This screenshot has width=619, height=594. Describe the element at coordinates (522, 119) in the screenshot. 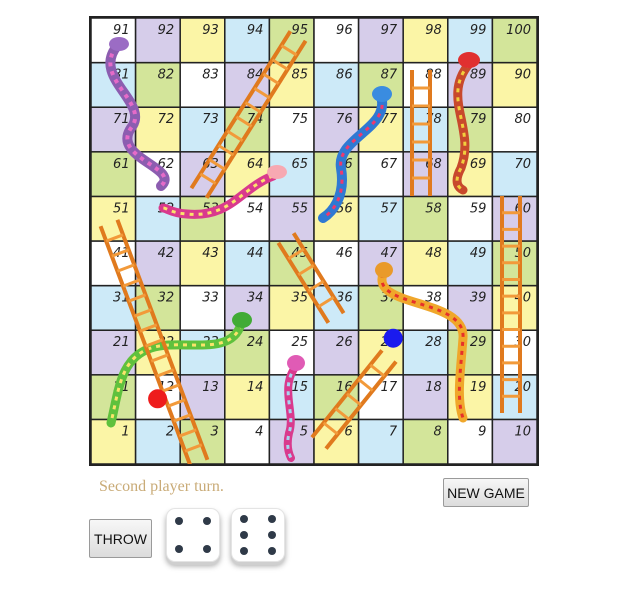

I see `cell-number: 80` at that location.